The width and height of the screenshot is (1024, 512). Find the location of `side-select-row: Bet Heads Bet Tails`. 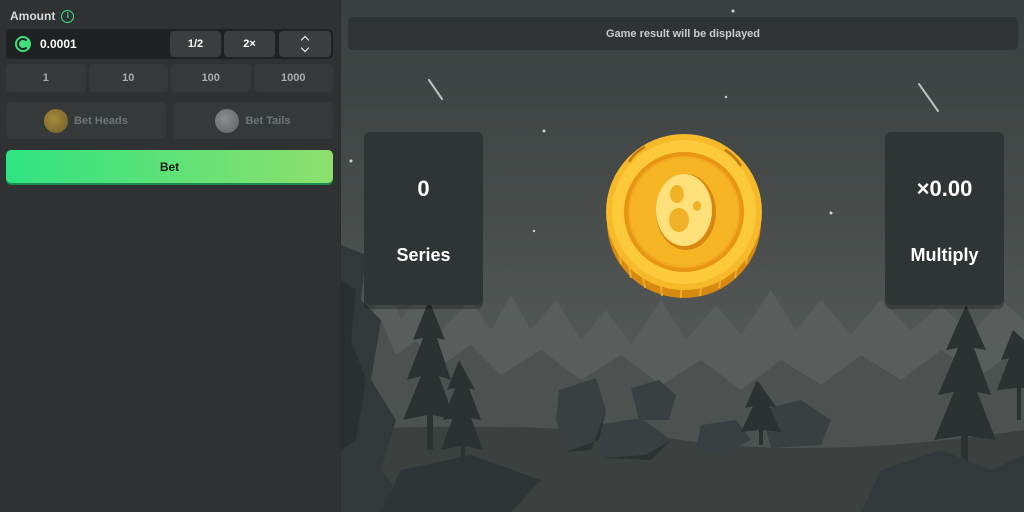

side-select-row: Bet Heads Bet Tails is located at coordinates (169, 120).